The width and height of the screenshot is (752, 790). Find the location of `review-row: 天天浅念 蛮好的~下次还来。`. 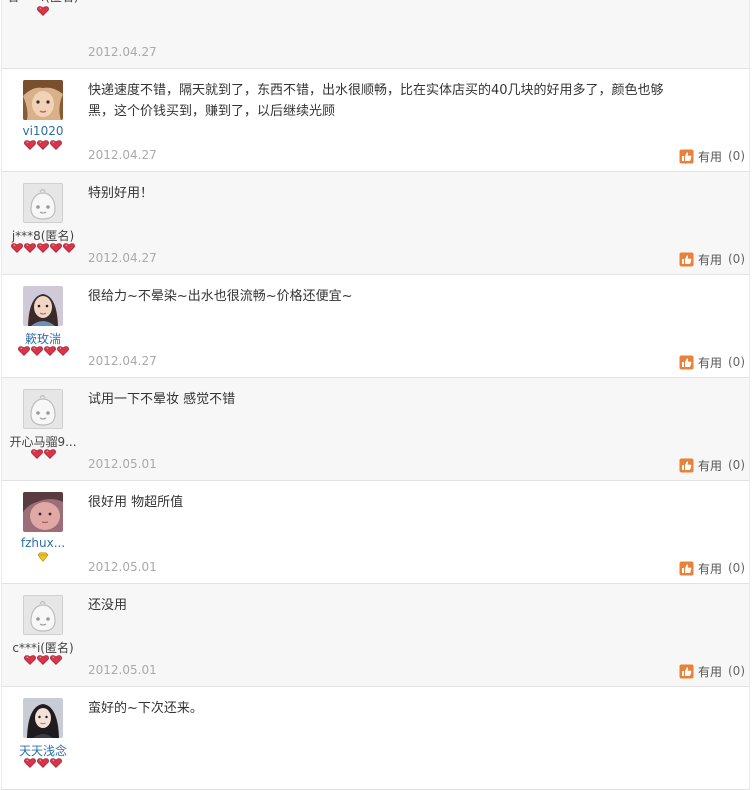

review-row: 天天浅念 蛮好的~下次还来。 is located at coordinates (375, 738).